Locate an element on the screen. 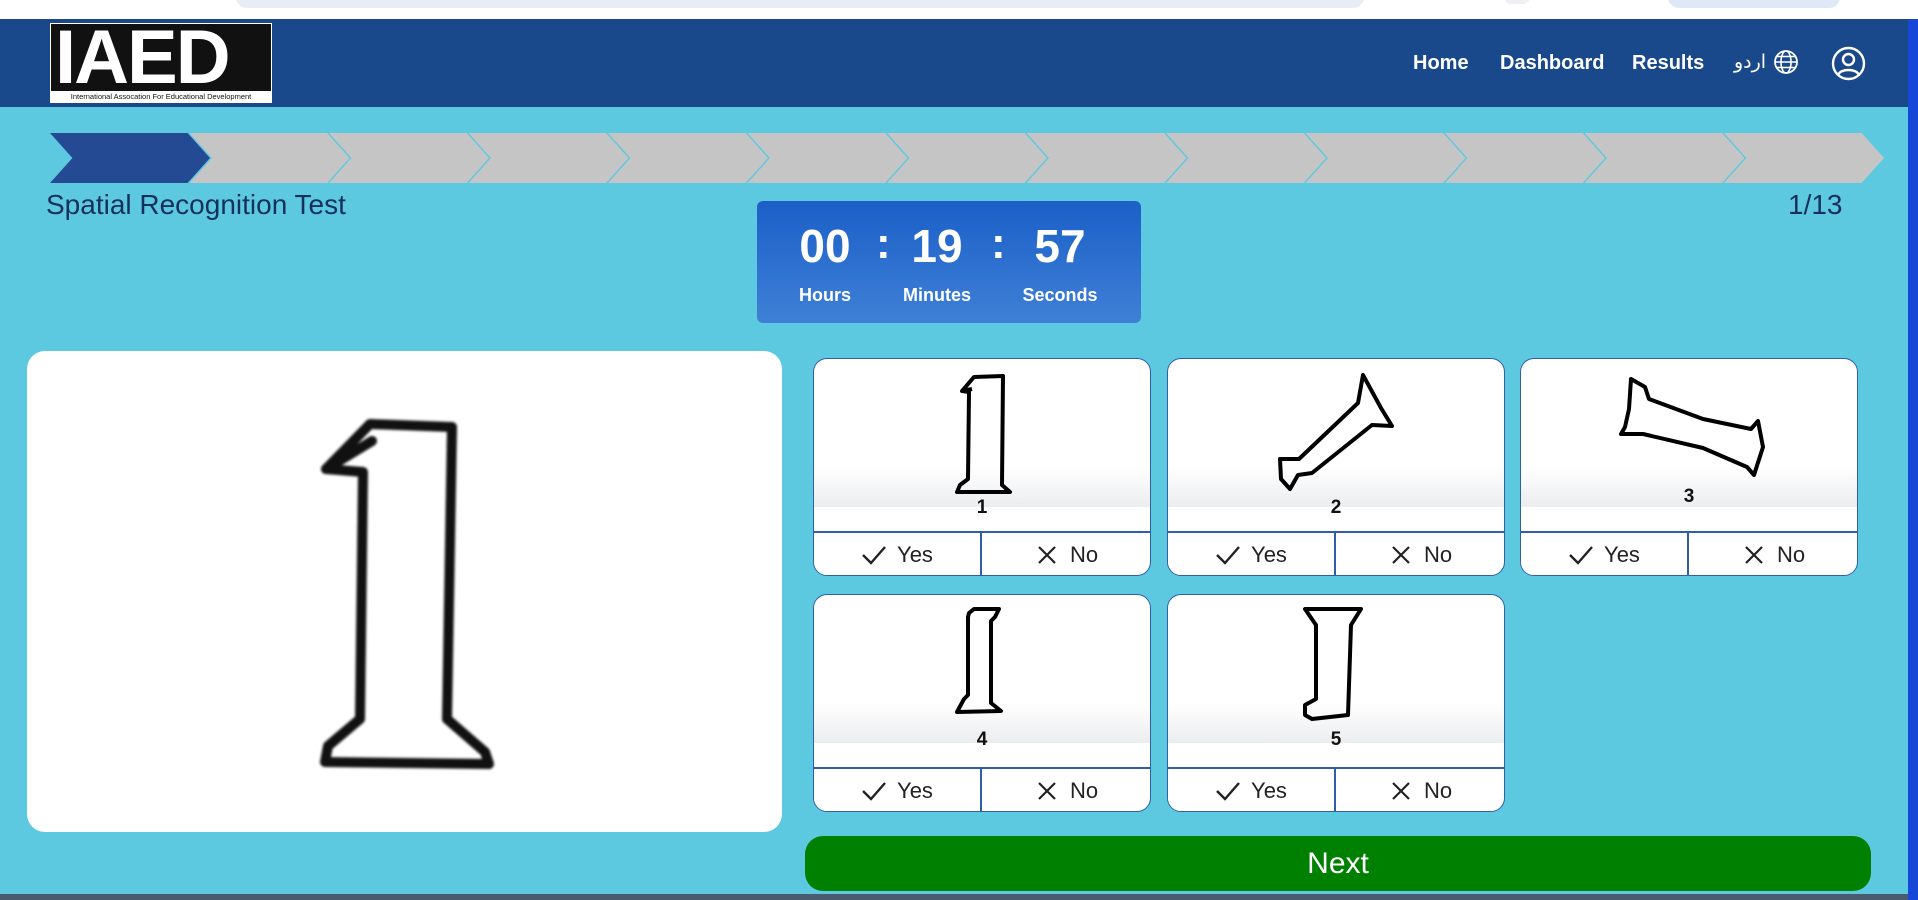 This screenshot has width=1918, height=900. user-circle-icon is located at coordinates (1848, 63).